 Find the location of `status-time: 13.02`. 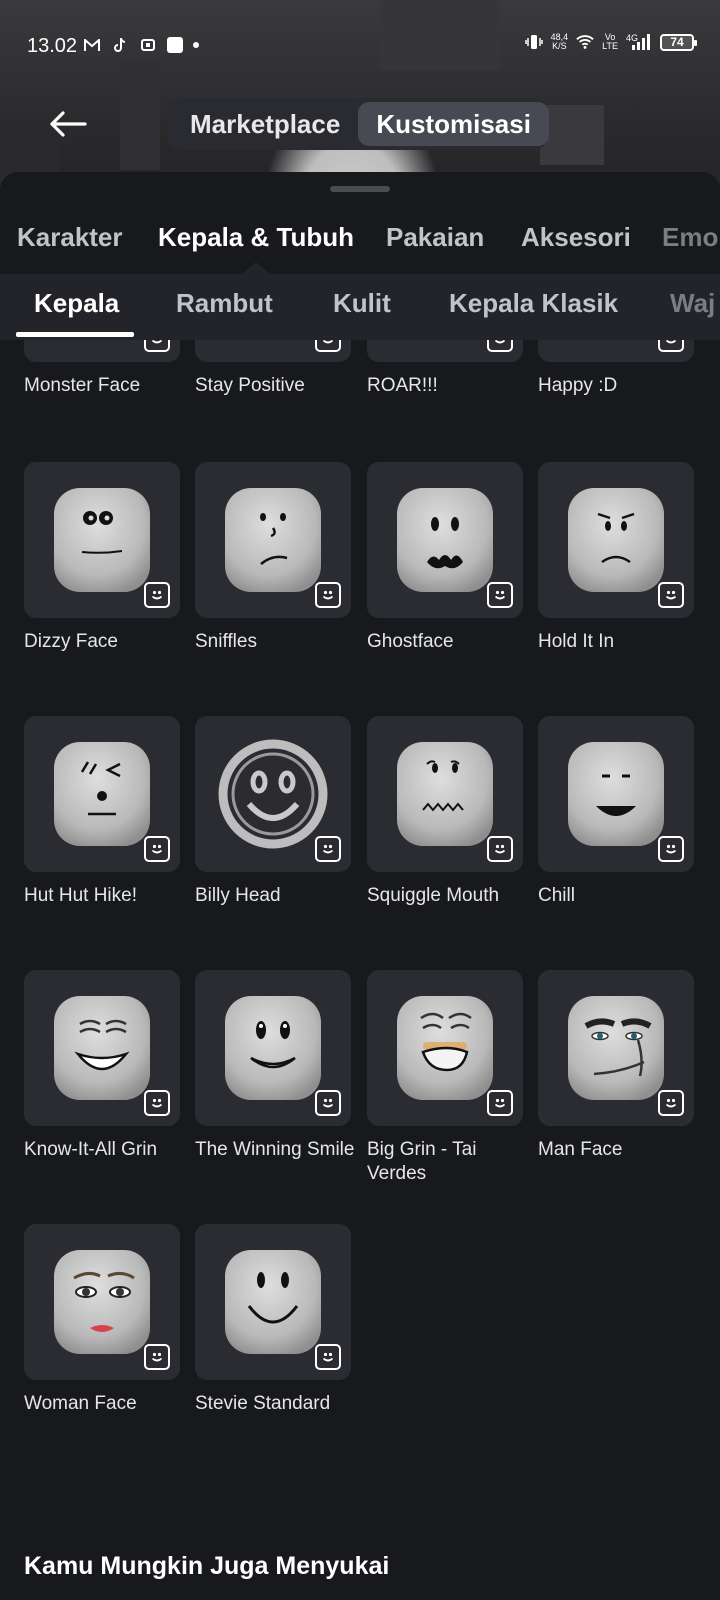

status-time: 13.02 is located at coordinates (52, 46).